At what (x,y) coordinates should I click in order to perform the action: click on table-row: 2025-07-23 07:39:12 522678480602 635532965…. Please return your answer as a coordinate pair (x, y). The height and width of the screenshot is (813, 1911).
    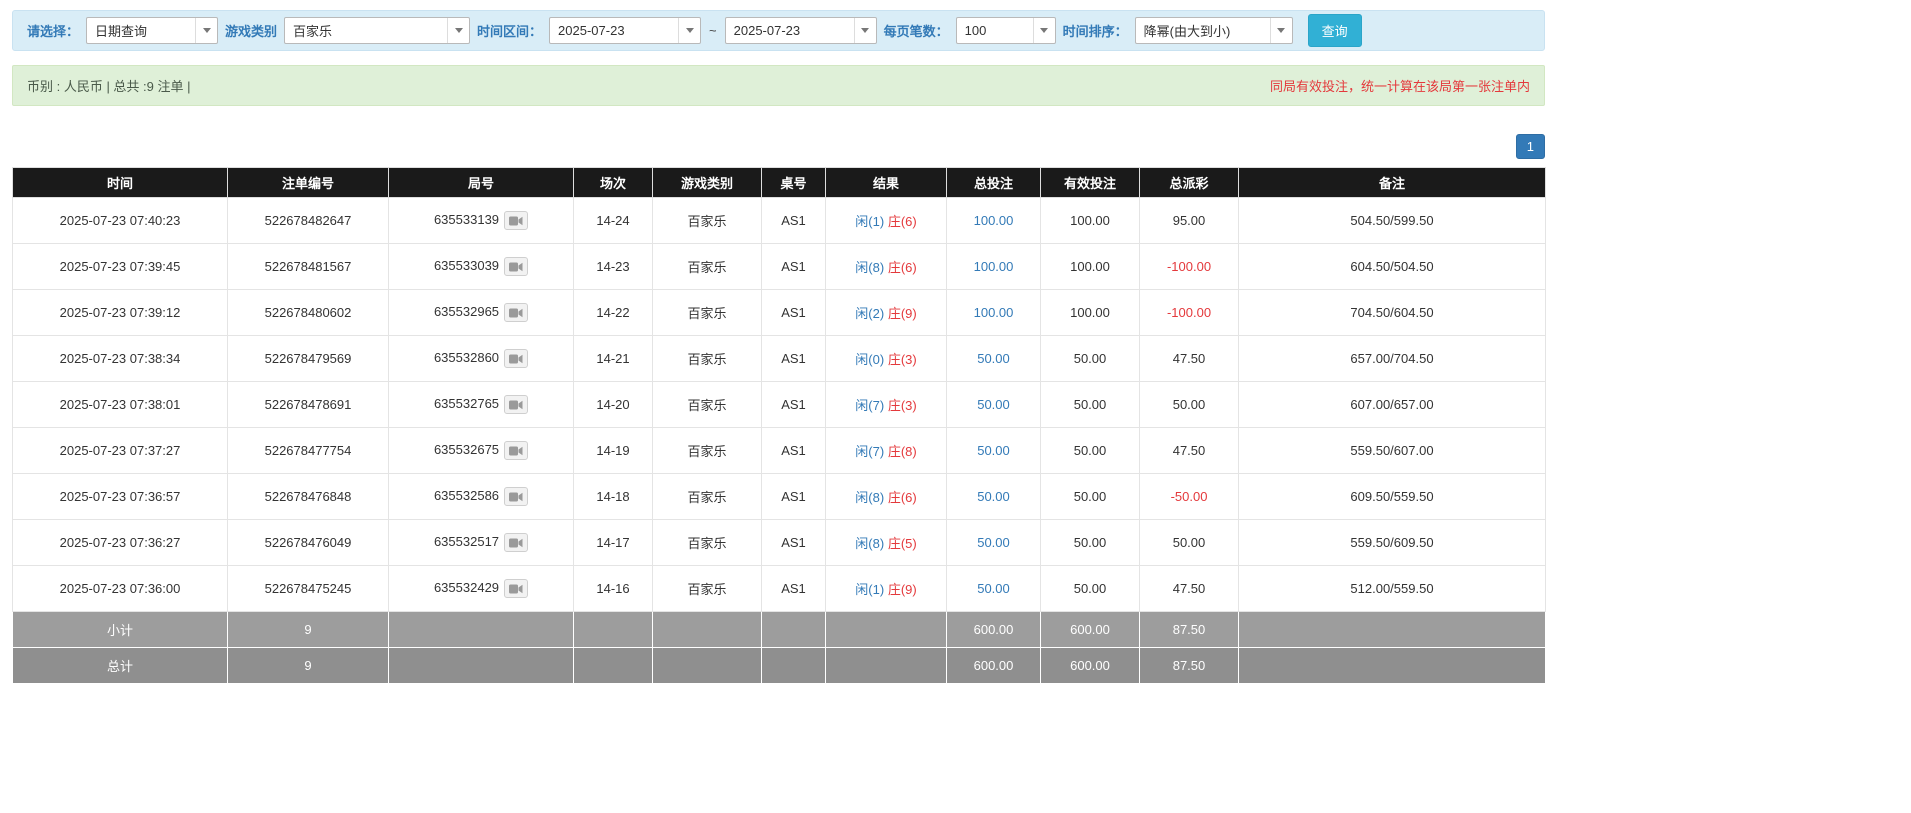
    Looking at the image, I should click on (779, 312).